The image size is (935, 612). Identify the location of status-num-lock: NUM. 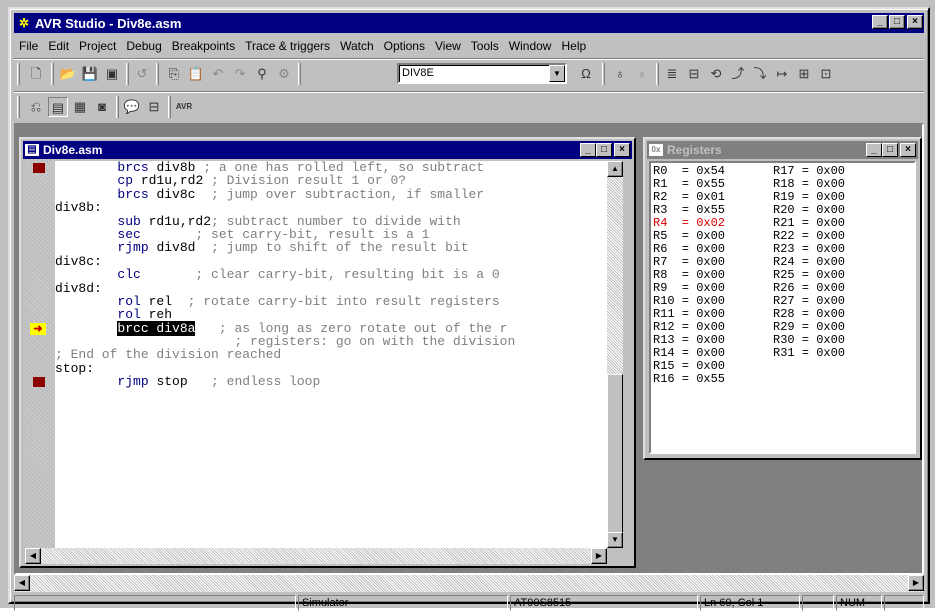
(859, 603).